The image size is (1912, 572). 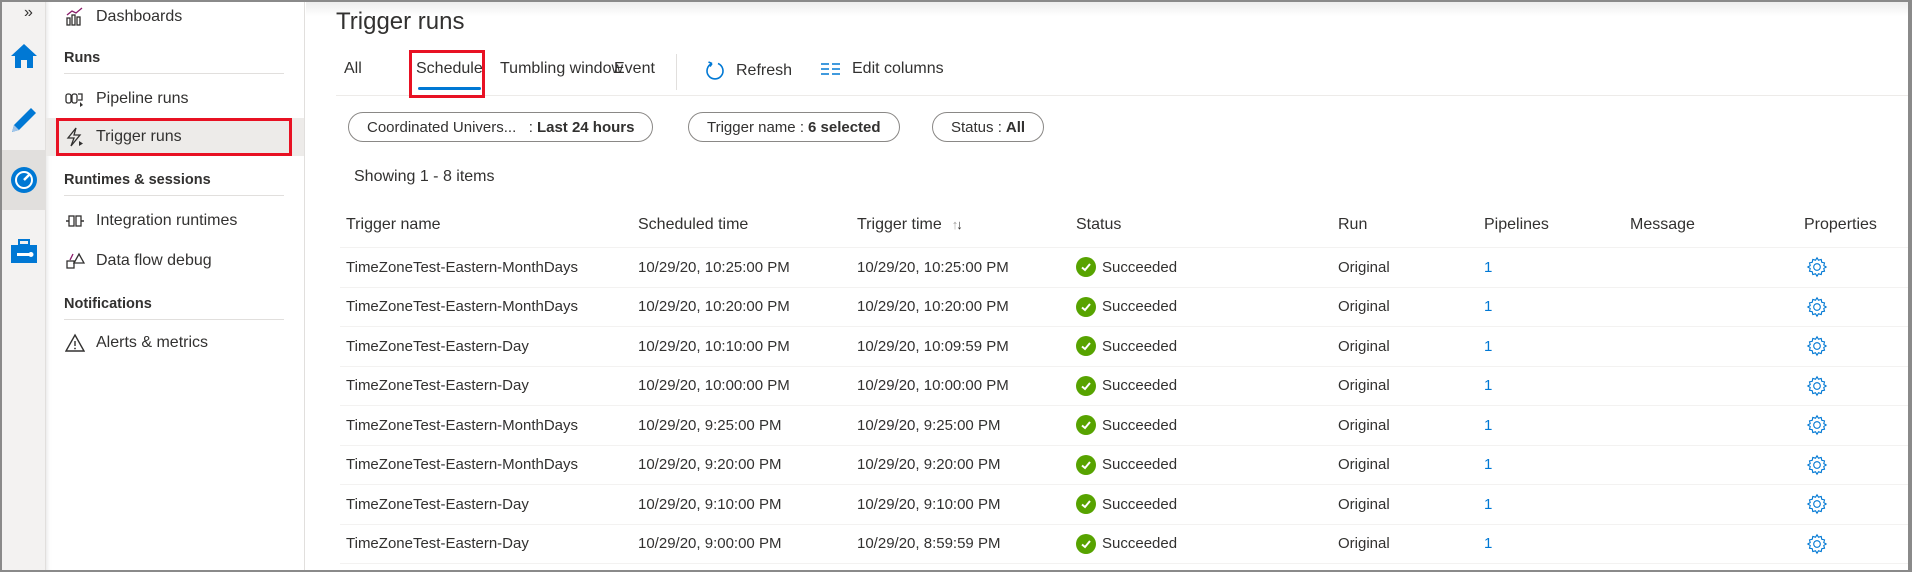 I want to click on sidebar-item-integration-runtimes: Integration runtimes, so click(x=175, y=221).